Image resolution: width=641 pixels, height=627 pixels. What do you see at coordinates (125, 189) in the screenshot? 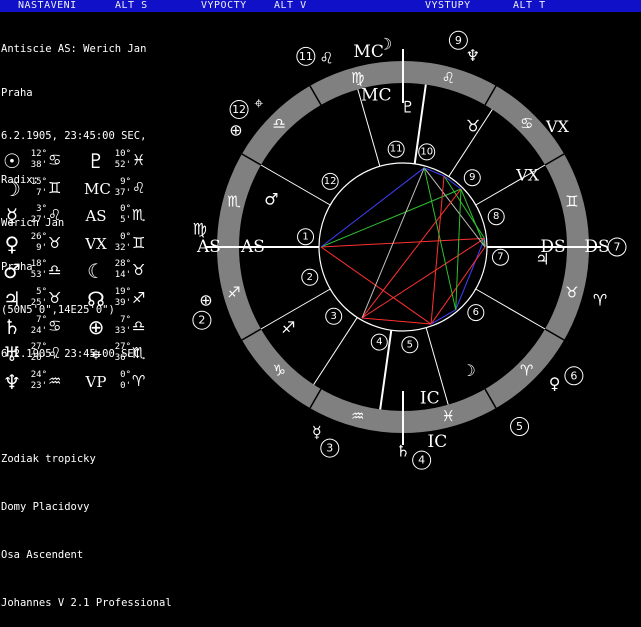
I see `position-mc: MC9°37'♌` at bounding box center [125, 189].